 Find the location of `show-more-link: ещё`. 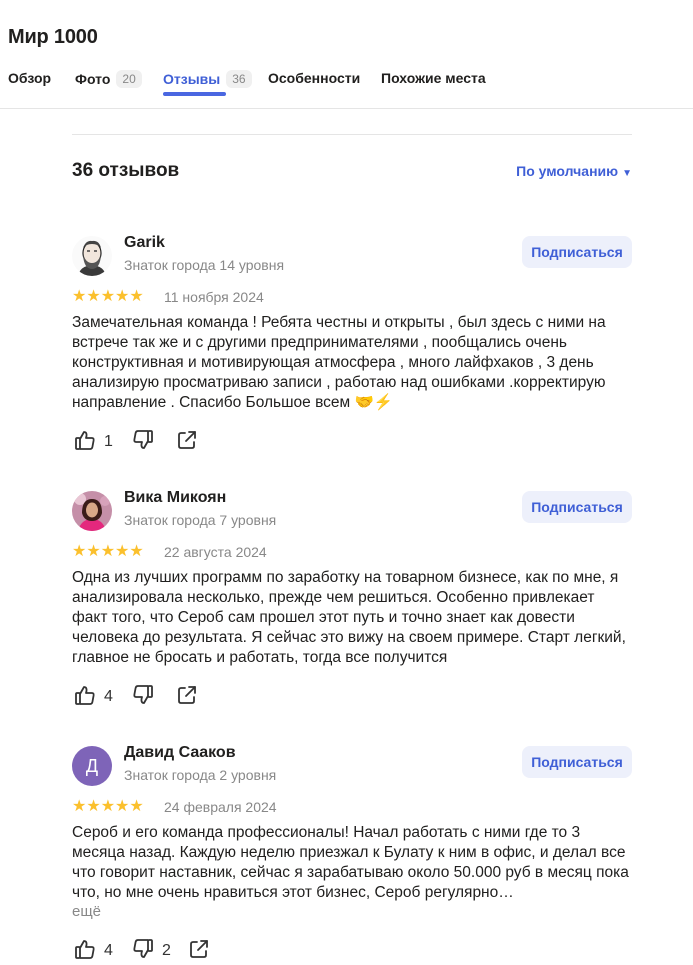

show-more-link: ещё is located at coordinates (86, 911).